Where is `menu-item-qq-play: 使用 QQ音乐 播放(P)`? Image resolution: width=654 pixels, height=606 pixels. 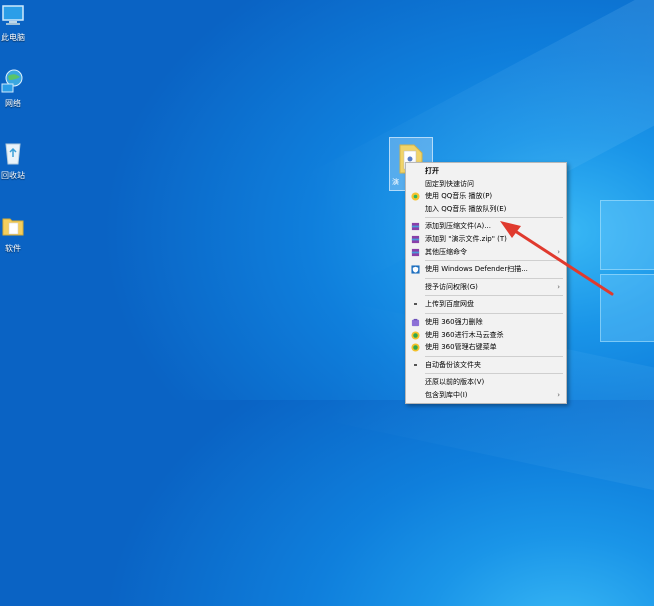 menu-item-qq-play: 使用 QQ音乐 播放(P) is located at coordinates (486, 196).